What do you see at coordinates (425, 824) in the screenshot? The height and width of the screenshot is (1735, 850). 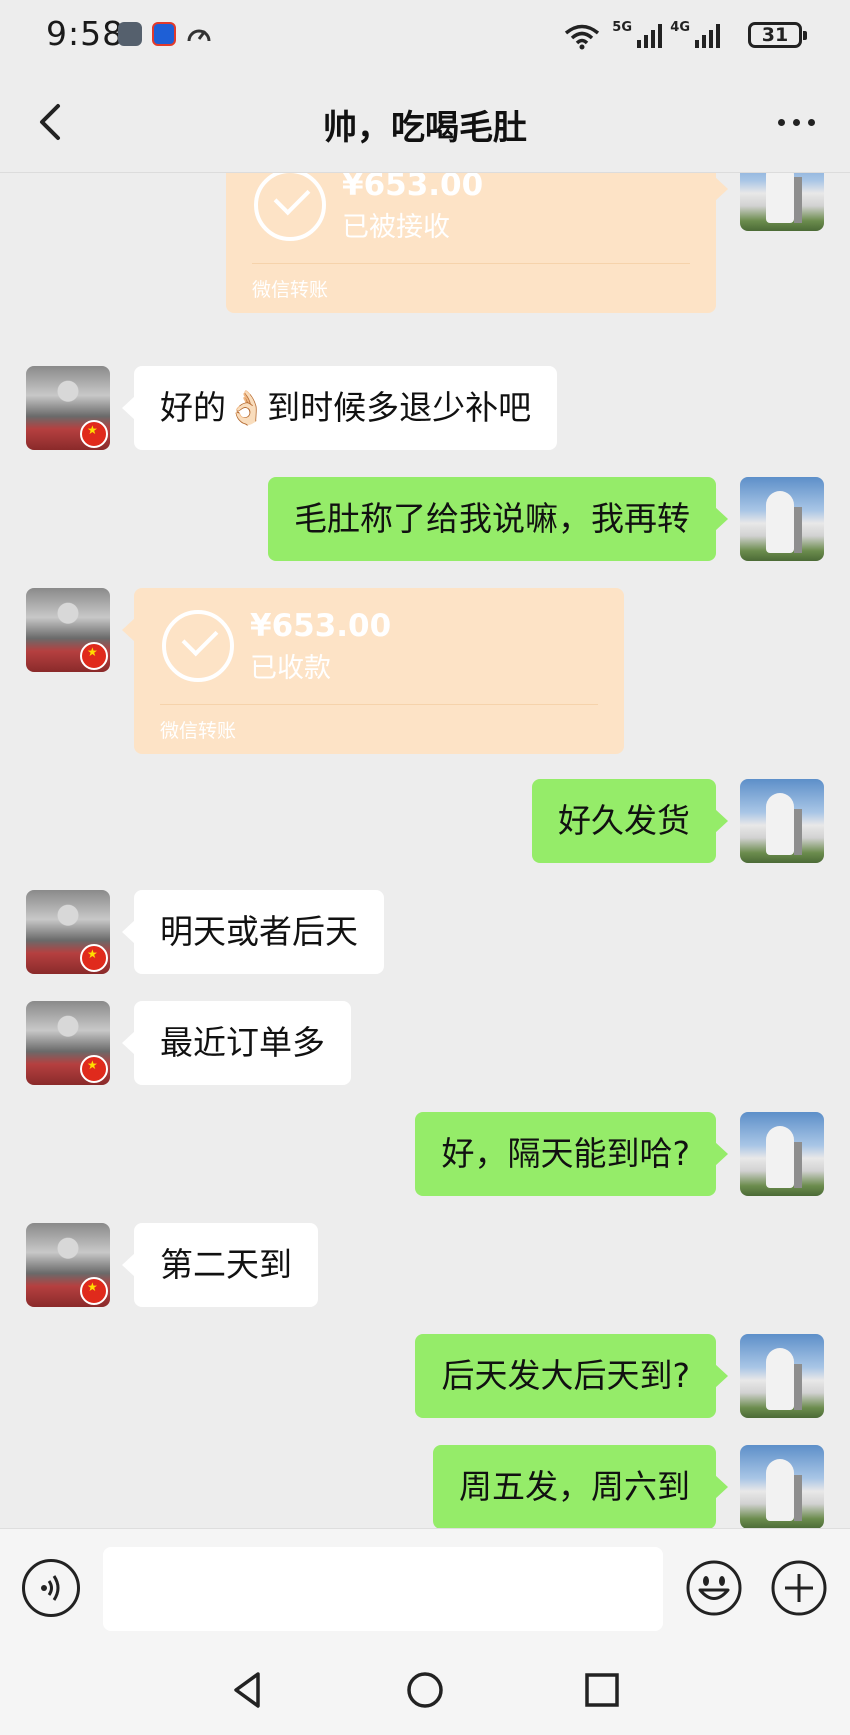 I see `message-row: 好久发货` at bounding box center [425, 824].